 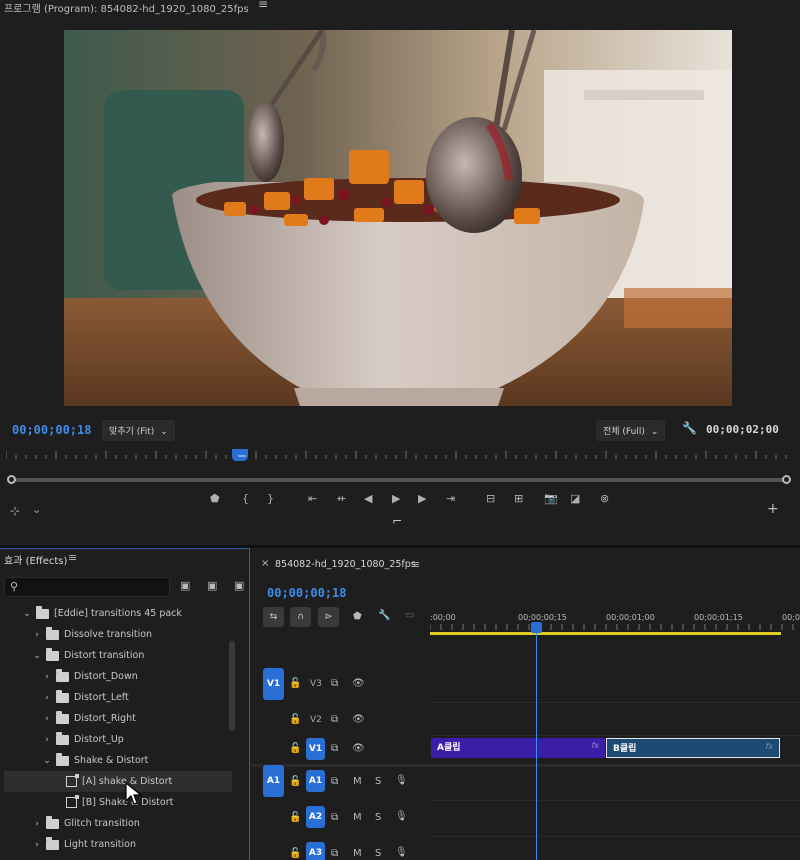 I want to click on button-editor-add-button: +, so click(x=773, y=509).